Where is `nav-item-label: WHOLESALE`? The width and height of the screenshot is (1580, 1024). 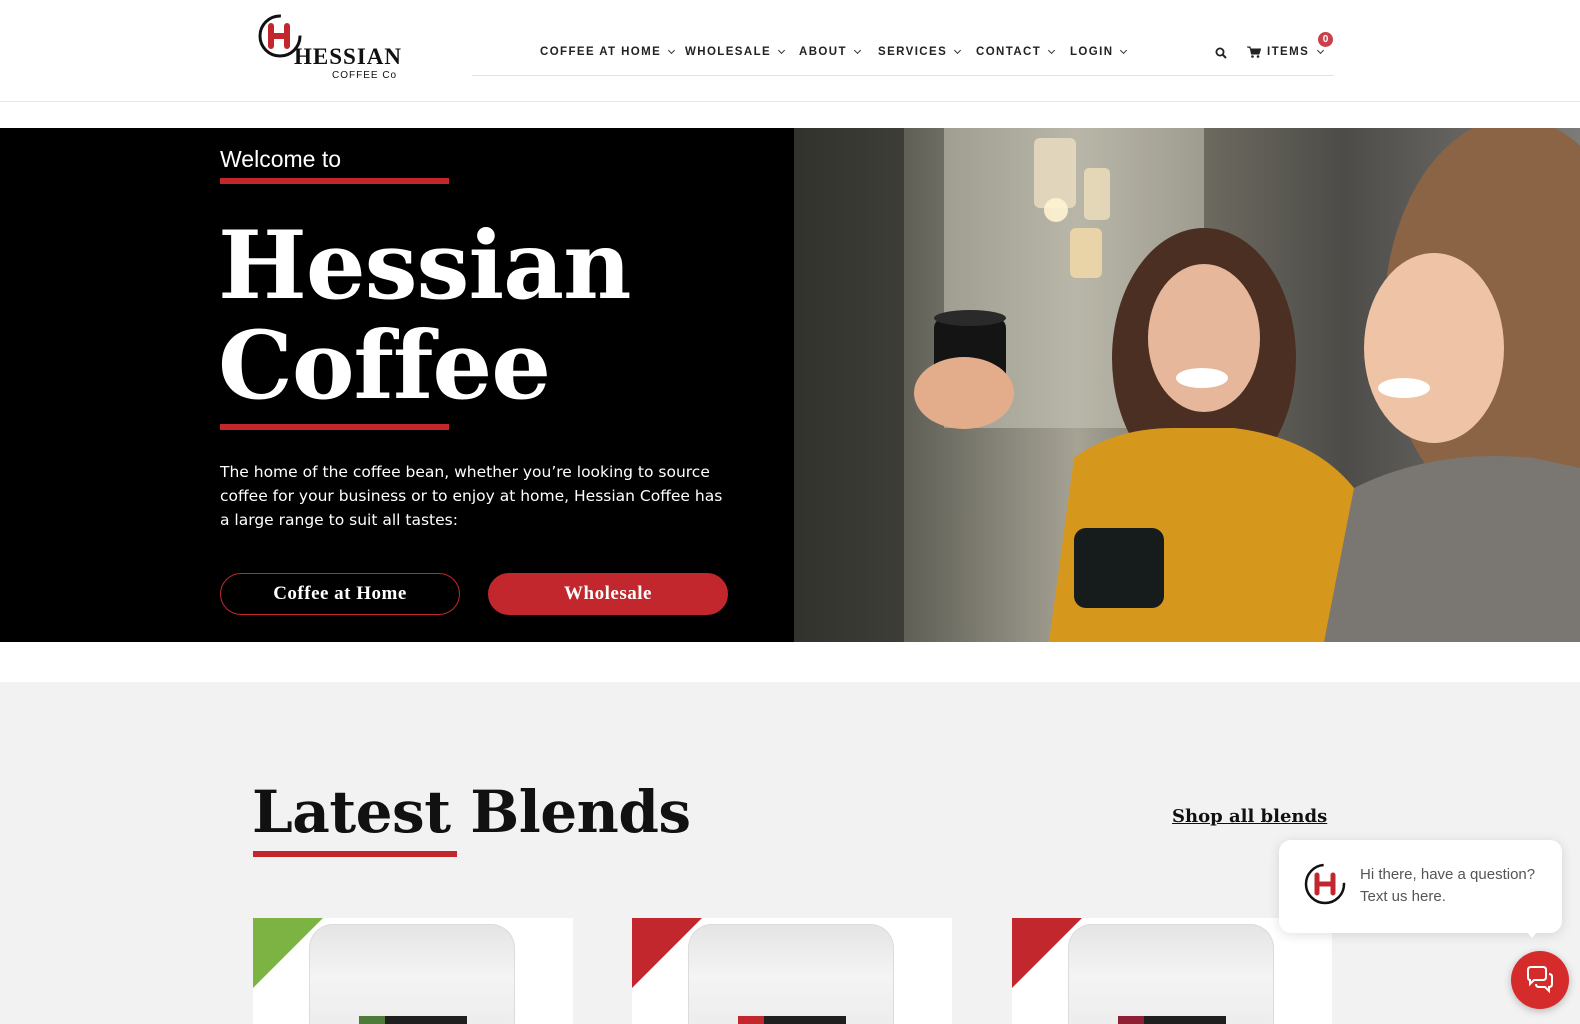
nav-item-label: WHOLESALE is located at coordinates (728, 52).